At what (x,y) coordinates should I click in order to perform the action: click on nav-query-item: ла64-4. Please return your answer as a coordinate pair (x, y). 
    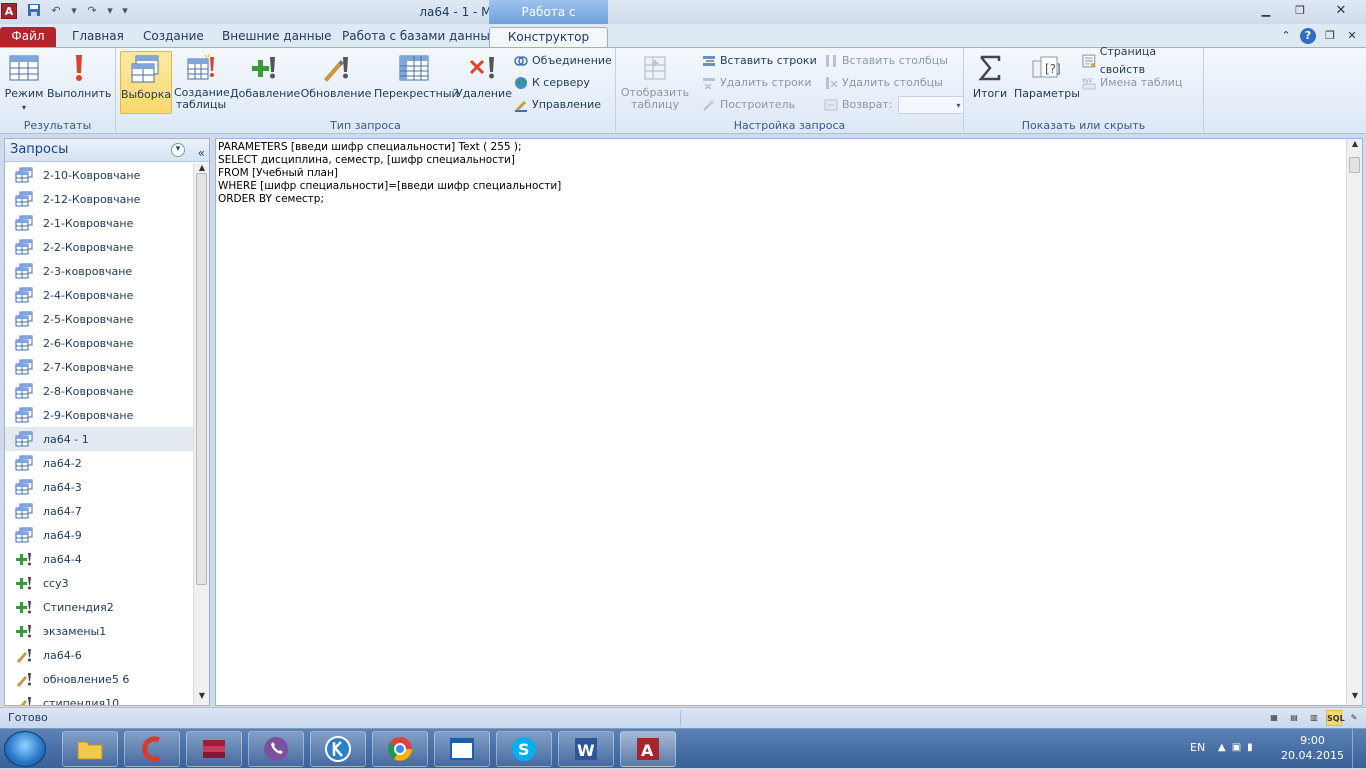
    Looking at the image, I should click on (99, 559).